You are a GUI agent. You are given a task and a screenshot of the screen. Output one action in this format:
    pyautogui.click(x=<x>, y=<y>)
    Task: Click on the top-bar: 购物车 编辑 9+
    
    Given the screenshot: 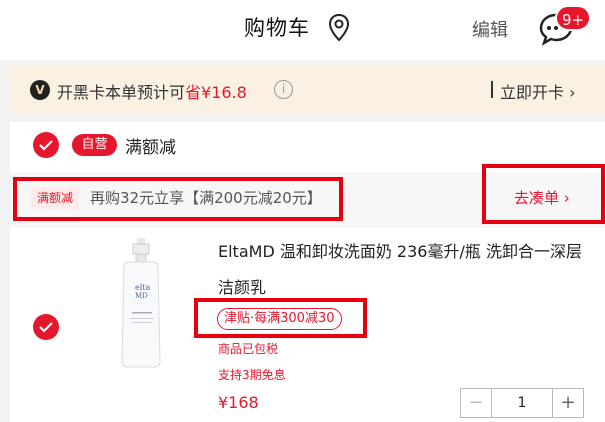 What is the action you would take?
    pyautogui.click(x=302, y=30)
    